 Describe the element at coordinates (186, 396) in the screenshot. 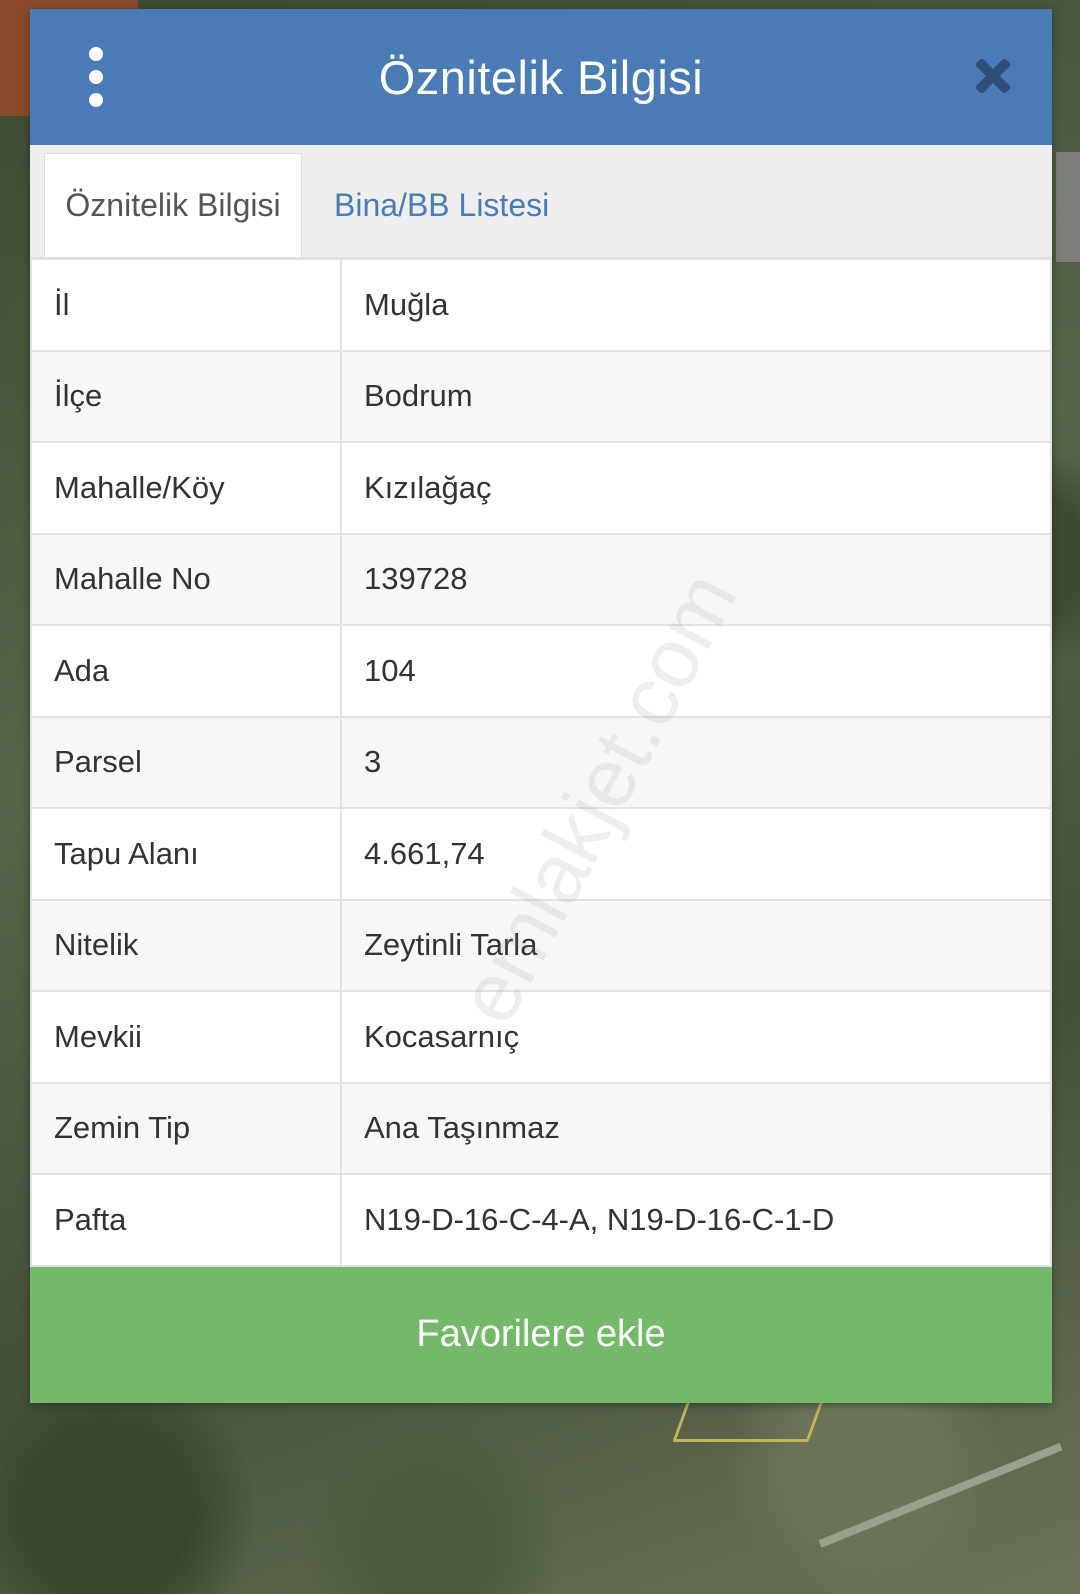

I see `row-key: İlçe` at that location.